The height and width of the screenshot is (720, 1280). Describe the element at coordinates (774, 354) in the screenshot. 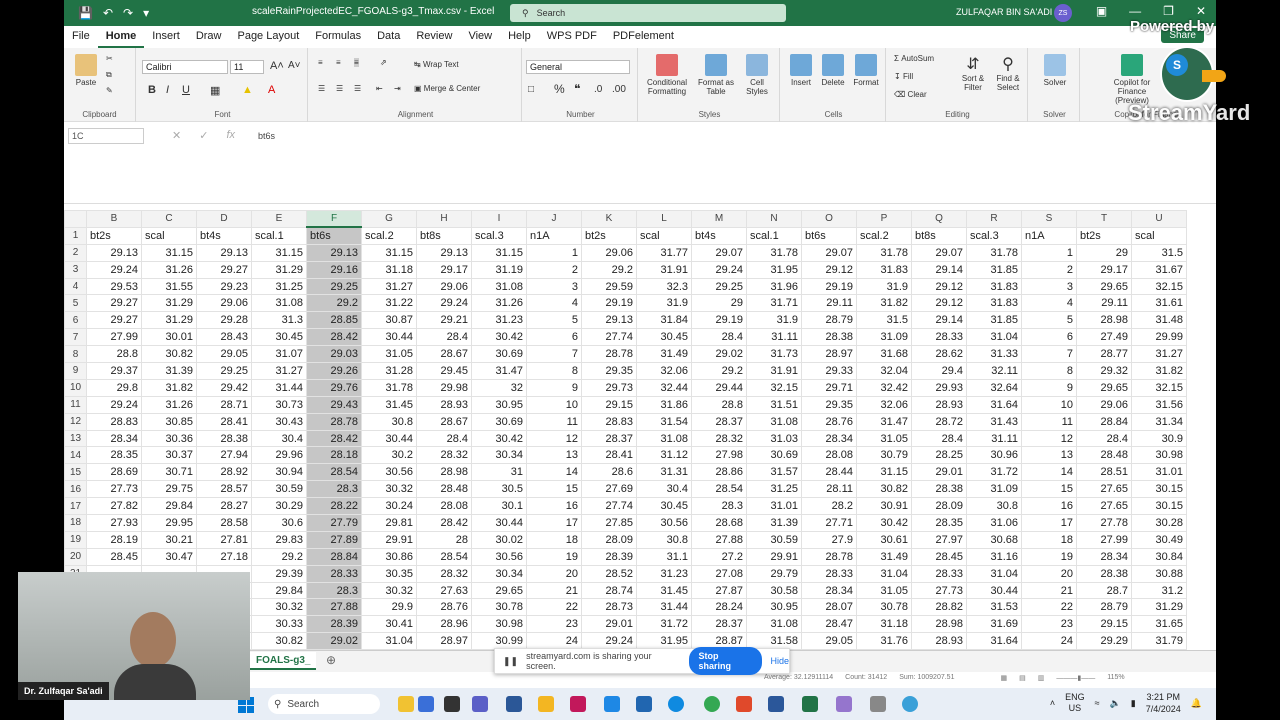

I see `cell: 31.73` at that location.